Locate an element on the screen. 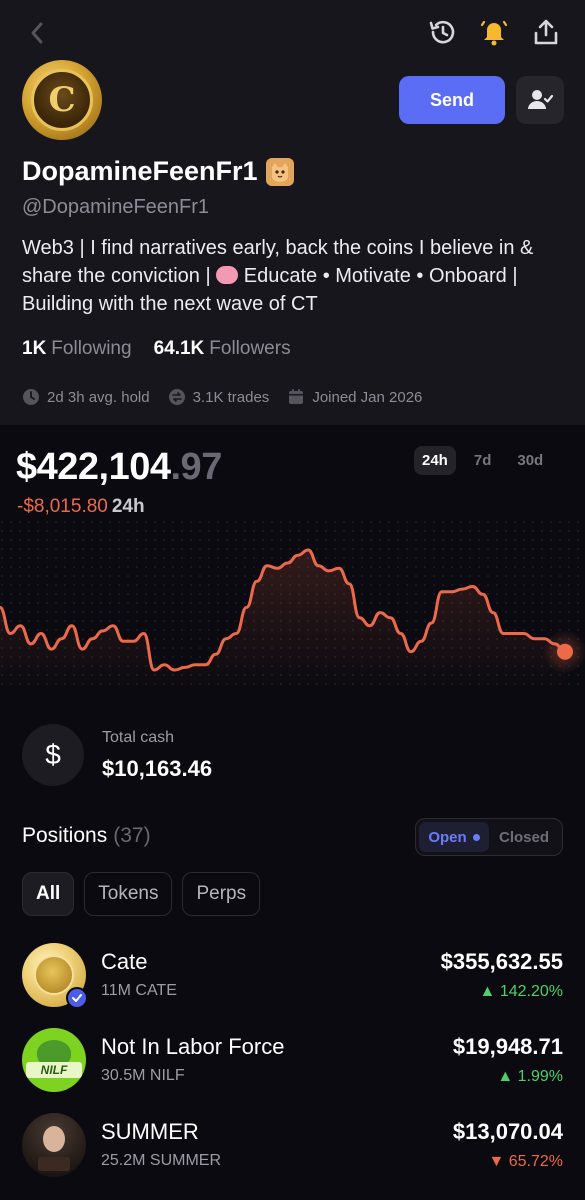 The image size is (585, 1200). trades-text: 3.1K trades is located at coordinates (231, 397).